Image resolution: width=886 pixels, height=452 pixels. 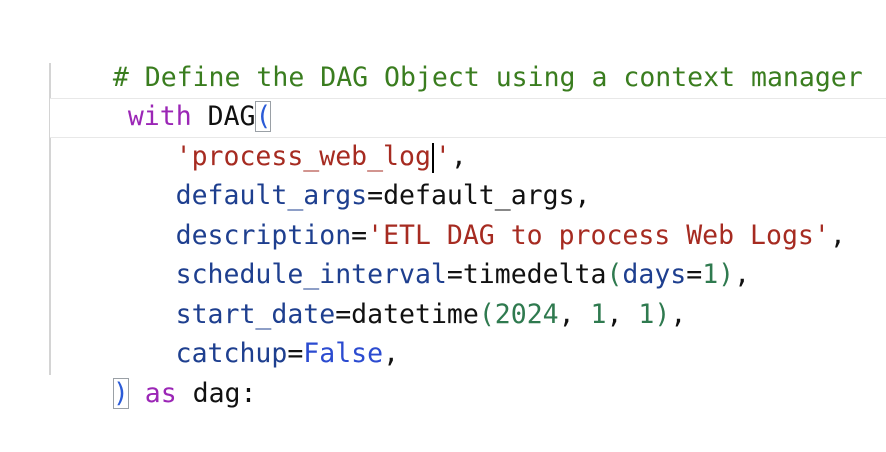 What do you see at coordinates (367, 293) in the screenshot?
I see `code-line-7: start_date=datetime(2024, 1, 1),` at bounding box center [367, 293].